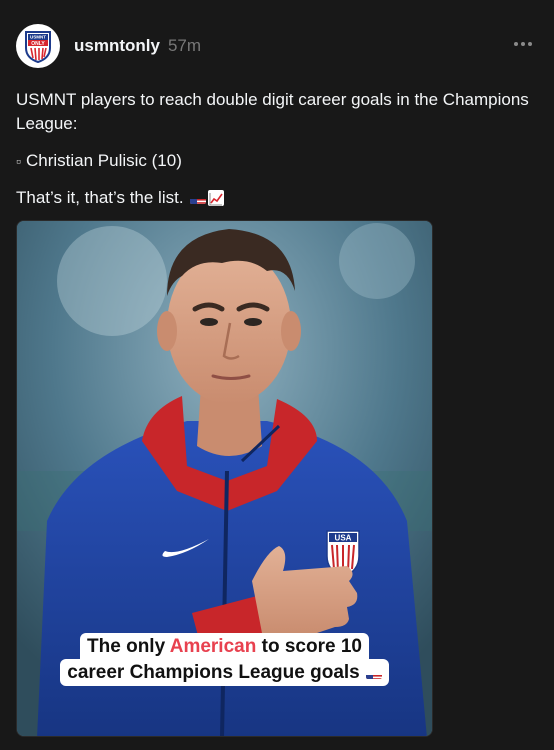  What do you see at coordinates (276, 198) in the screenshot?
I see `post-closing-line: That’s it, that’s the list.` at bounding box center [276, 198].